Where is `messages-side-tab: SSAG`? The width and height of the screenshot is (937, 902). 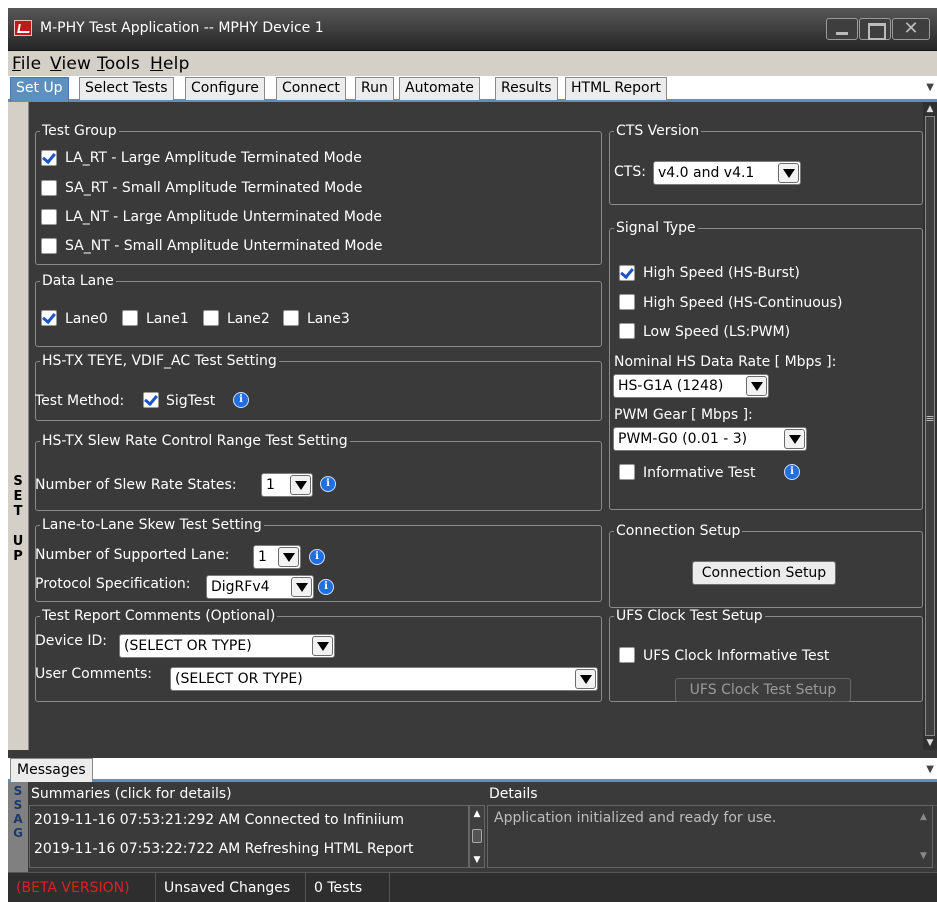 messages-side-tab: SSAG is located at coordinates (18, 827).